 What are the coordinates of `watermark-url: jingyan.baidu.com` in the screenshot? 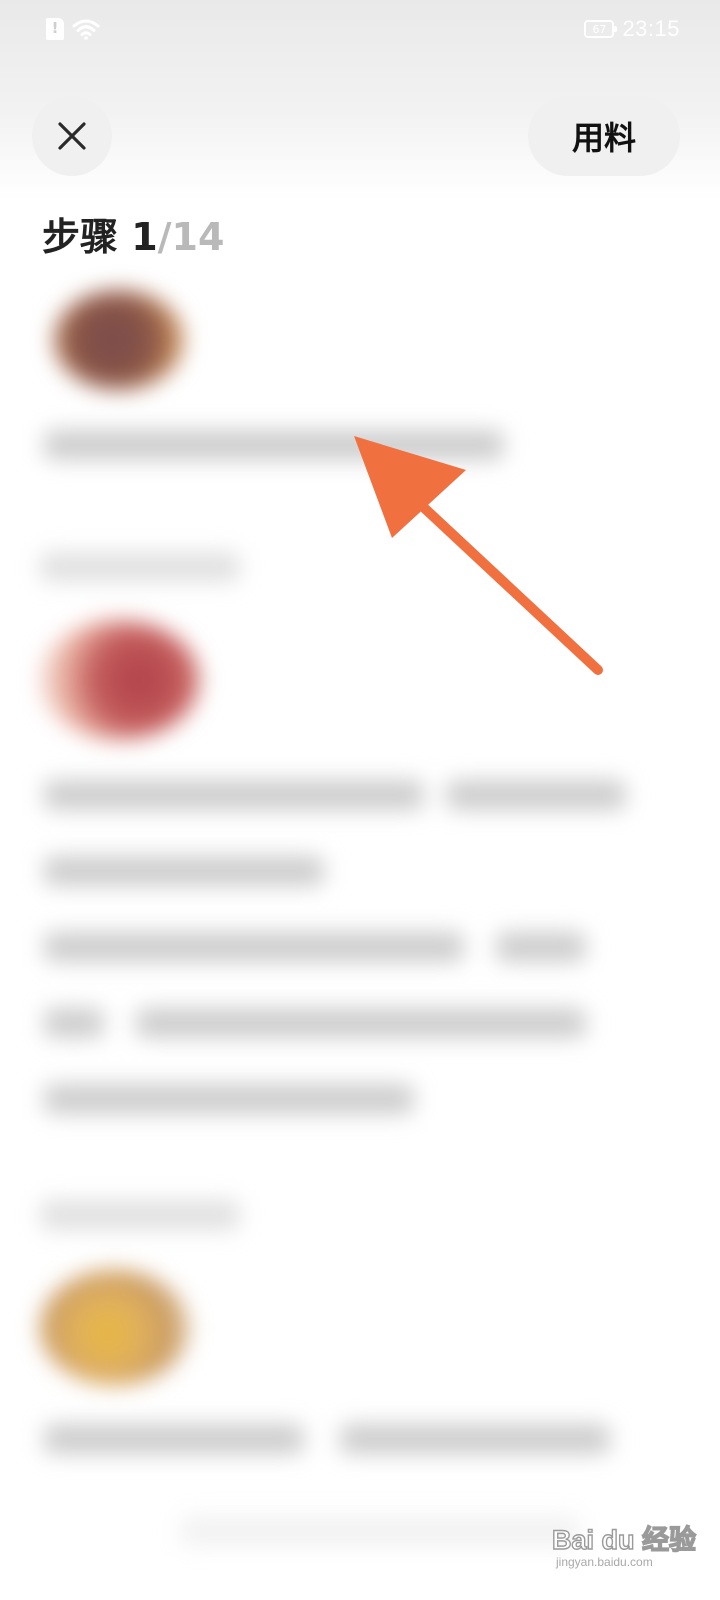 It's located at (604, 1562).